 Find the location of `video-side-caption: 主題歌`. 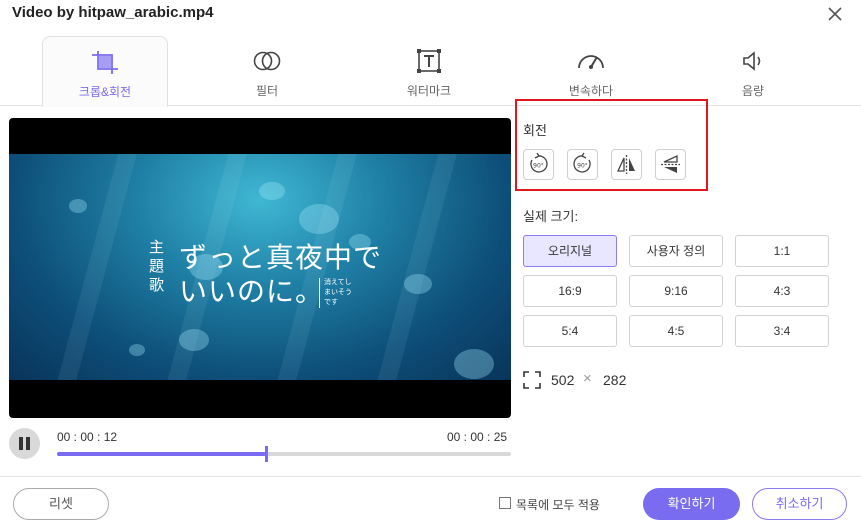

video-side-caption: 主題歌 is located at coordinates (157, 266).